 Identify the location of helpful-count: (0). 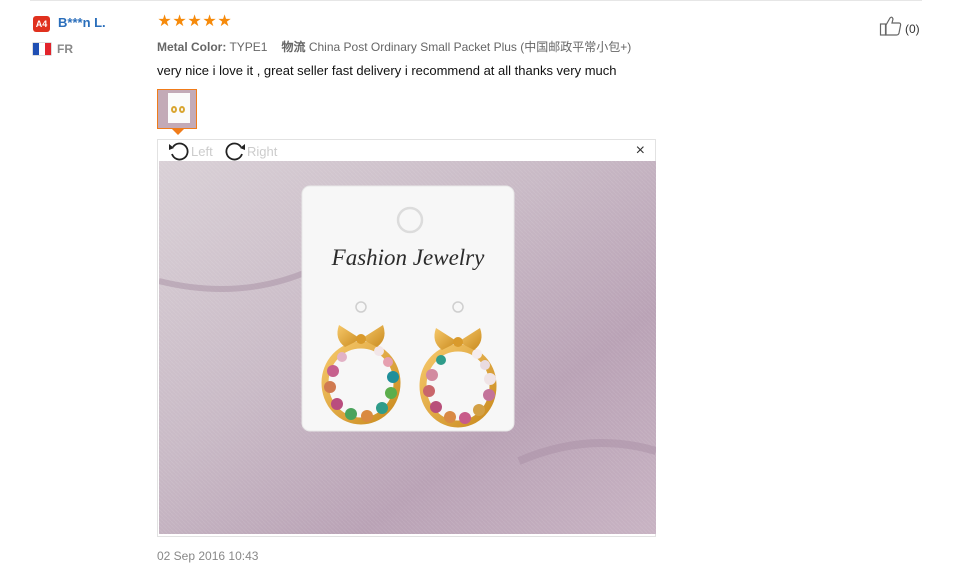
(912, 28).